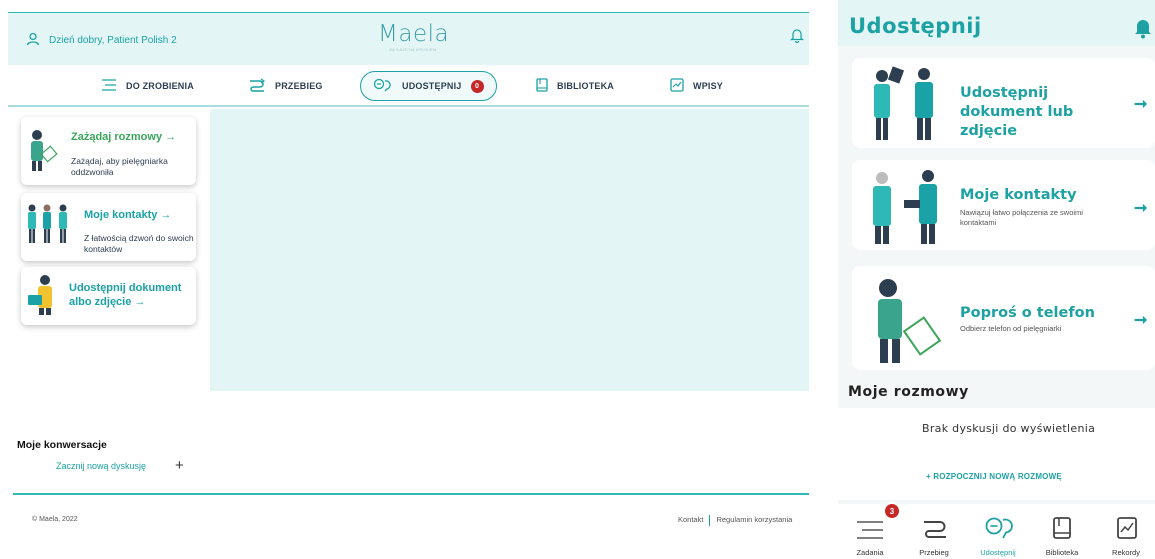  I want to click on share-document-card: Udostępnij dokument lub zdjęcie ➞, so click(1003, 103).